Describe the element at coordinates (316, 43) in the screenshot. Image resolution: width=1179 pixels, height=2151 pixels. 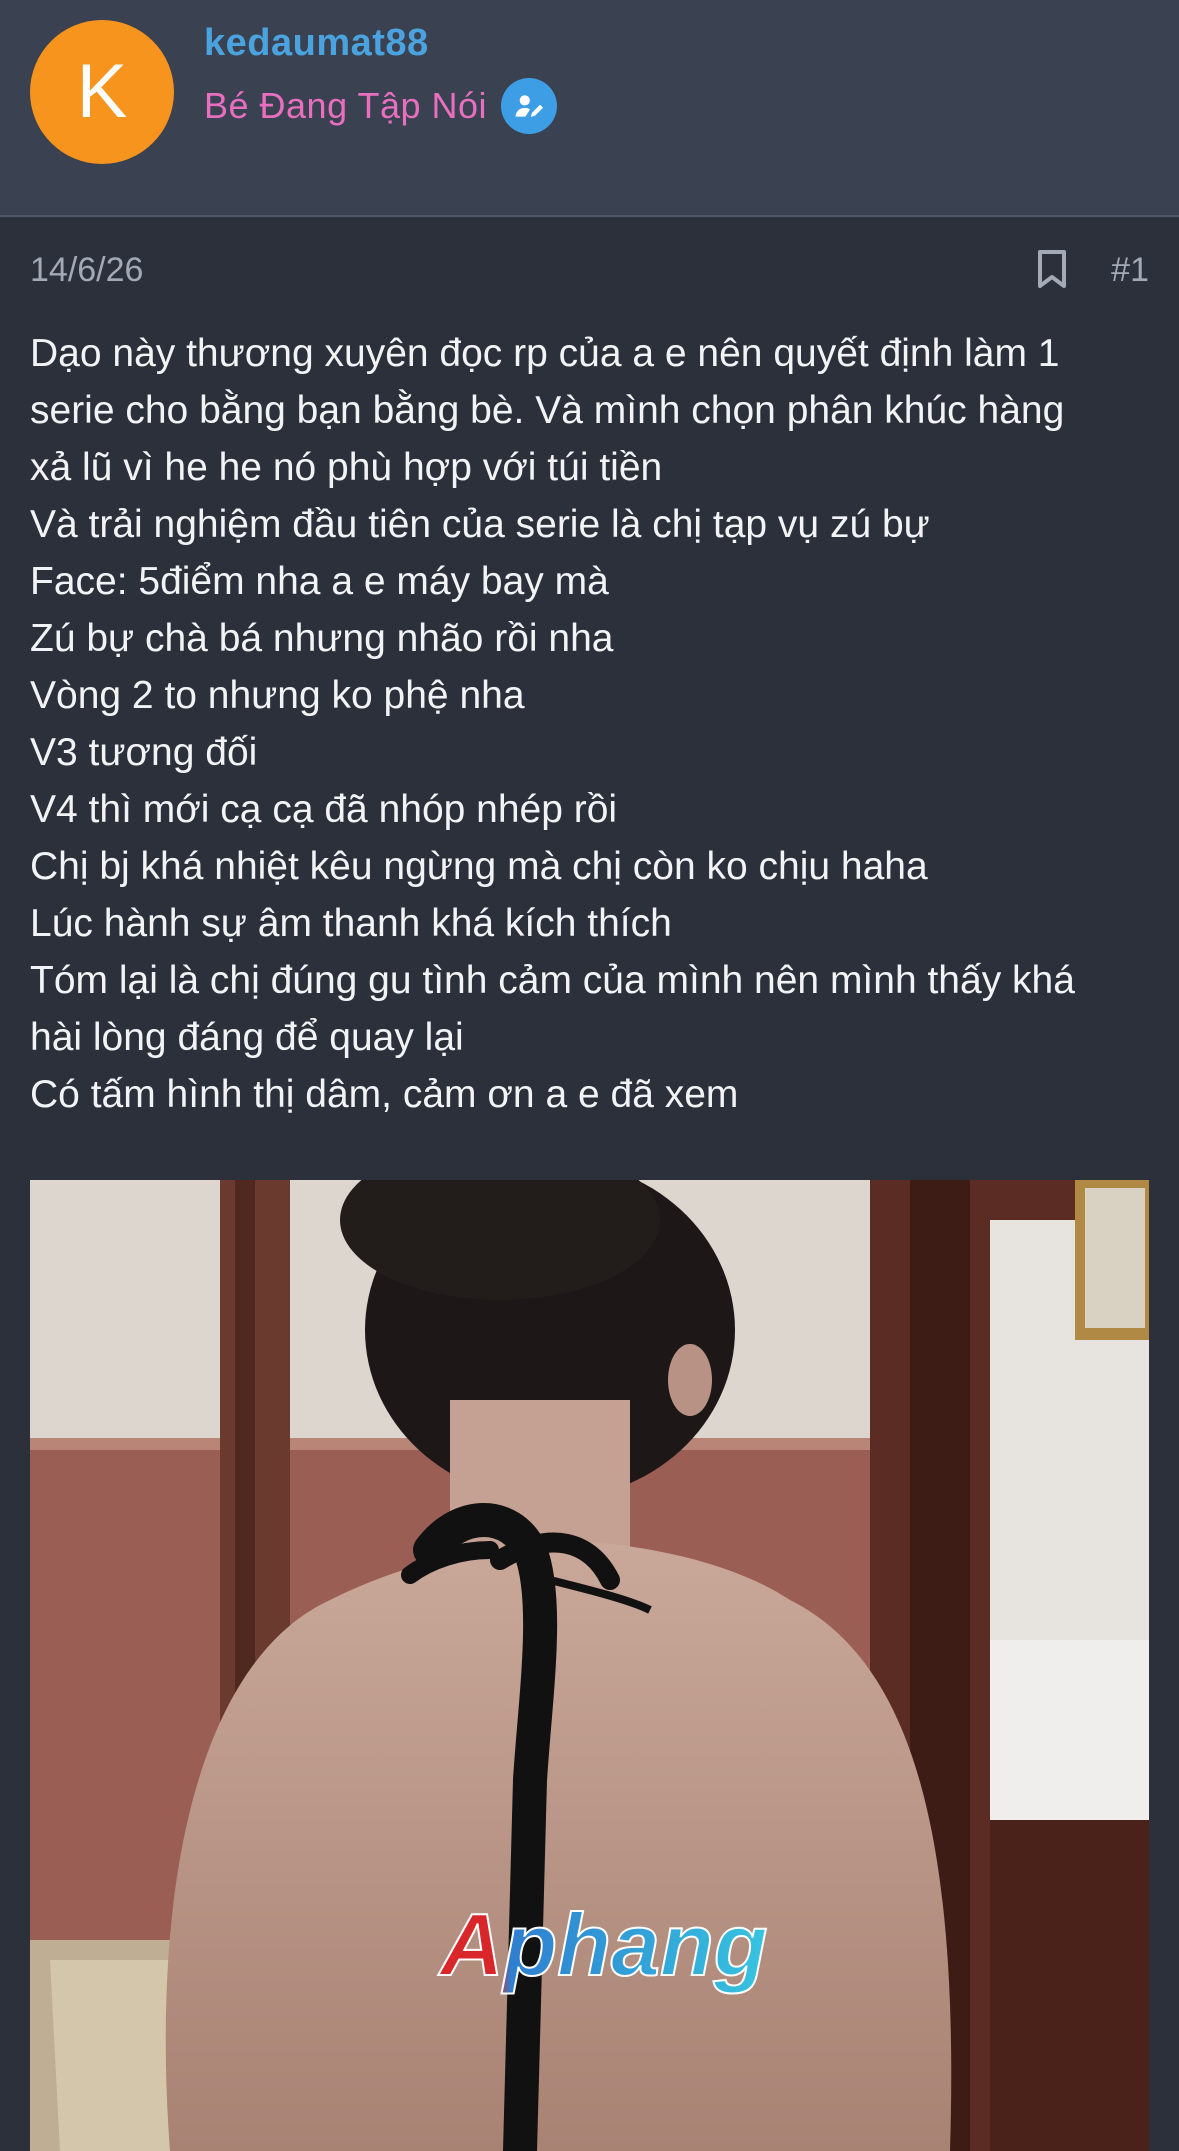
I see `username-link: kedaumat88` at that location.